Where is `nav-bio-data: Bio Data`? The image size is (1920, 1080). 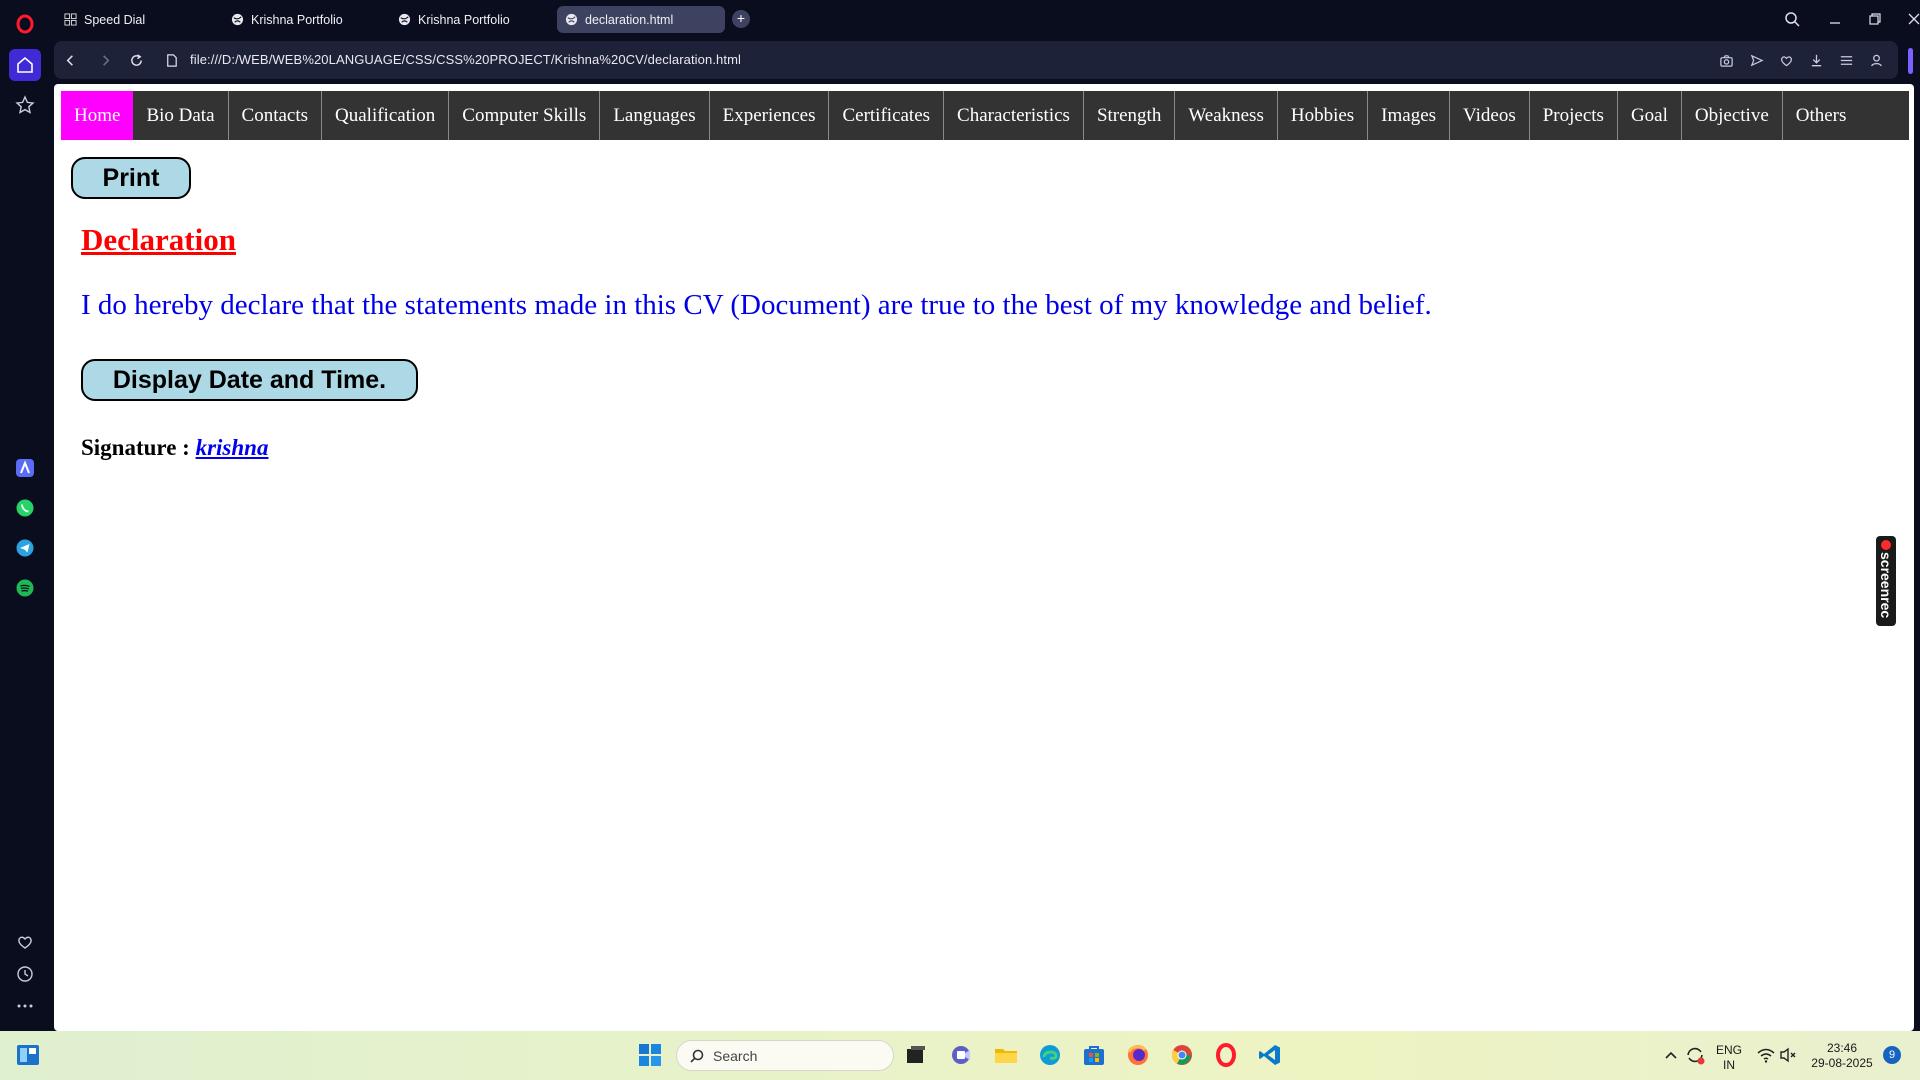
nav-bio-data: Bio Data is located at coordinates (181, 115).